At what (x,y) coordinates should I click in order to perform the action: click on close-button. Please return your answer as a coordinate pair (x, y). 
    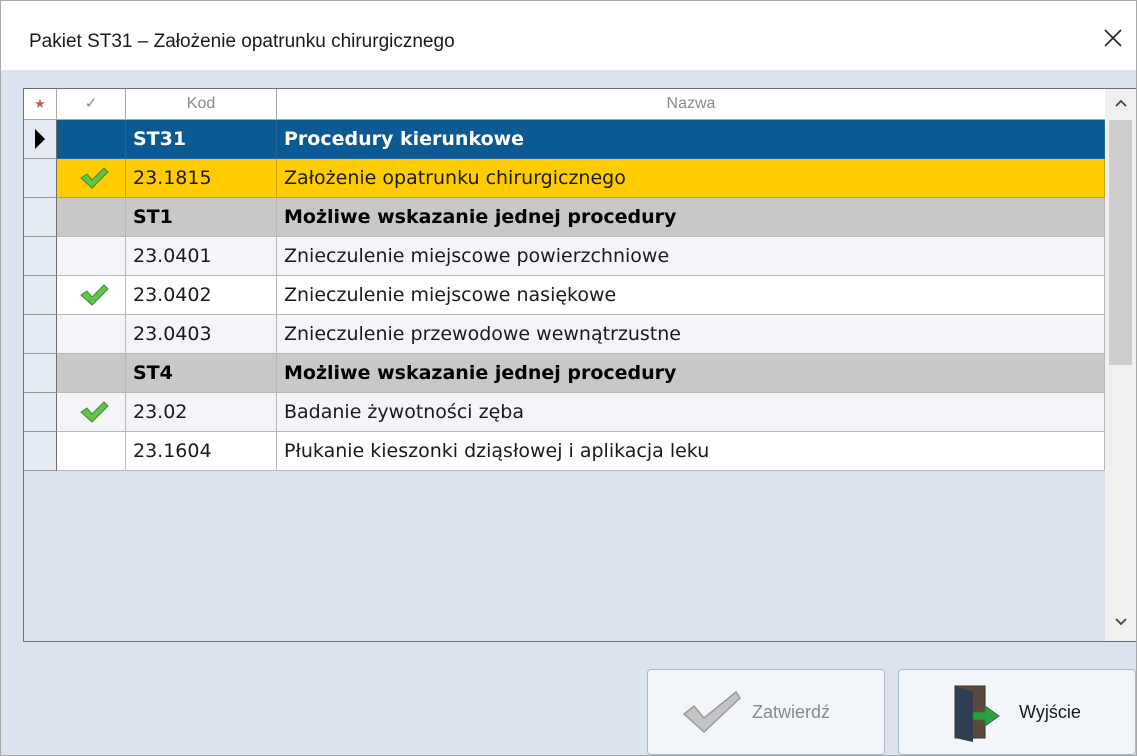
    Looking at the image, I should click on (1113, 38).